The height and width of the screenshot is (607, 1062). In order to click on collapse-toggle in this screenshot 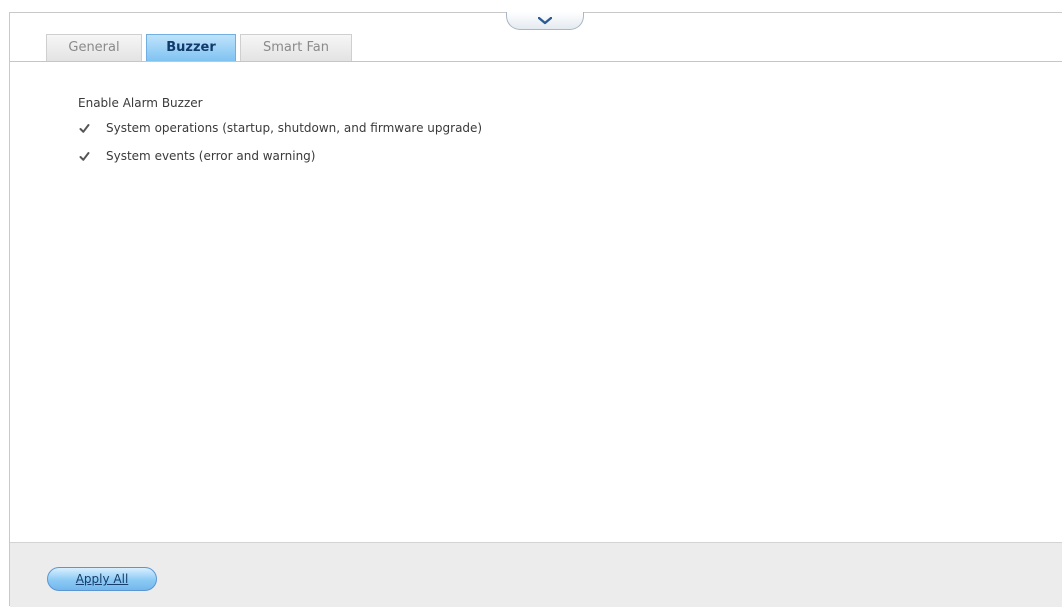, I will do `click(545, 21)`.